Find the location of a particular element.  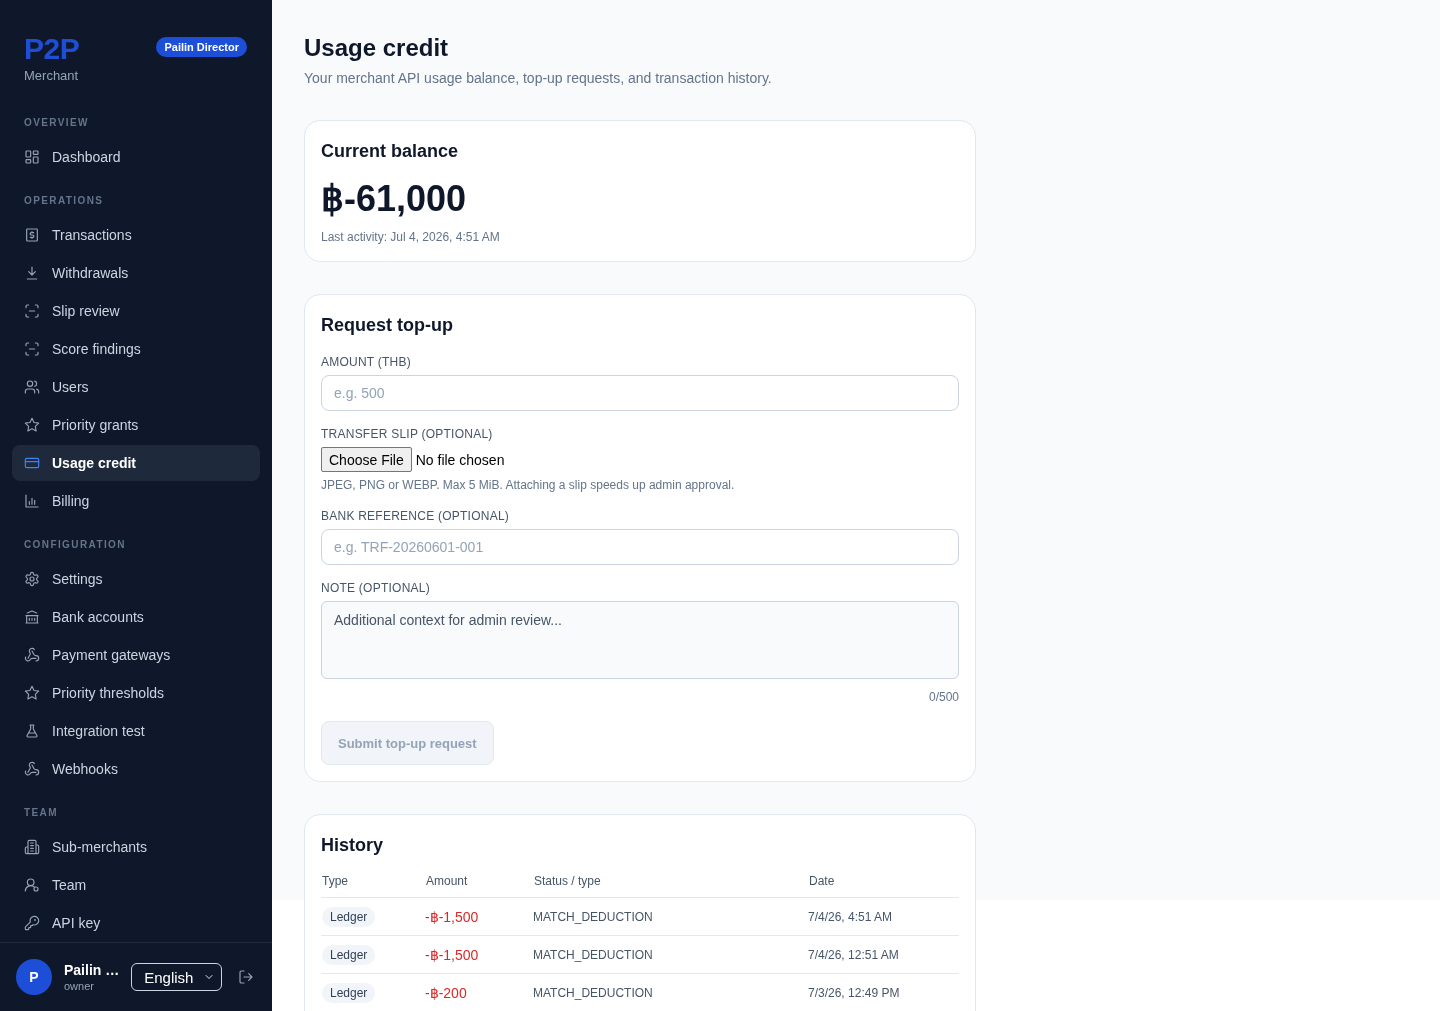

section-label: TEAM is located at coordinates (41, 813).